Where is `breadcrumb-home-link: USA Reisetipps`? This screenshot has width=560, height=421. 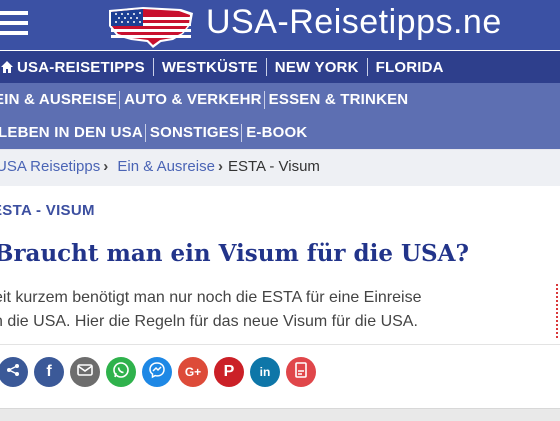 breadcrumb-home-link: USA Reisetipps is located at coordinates (50, 166).